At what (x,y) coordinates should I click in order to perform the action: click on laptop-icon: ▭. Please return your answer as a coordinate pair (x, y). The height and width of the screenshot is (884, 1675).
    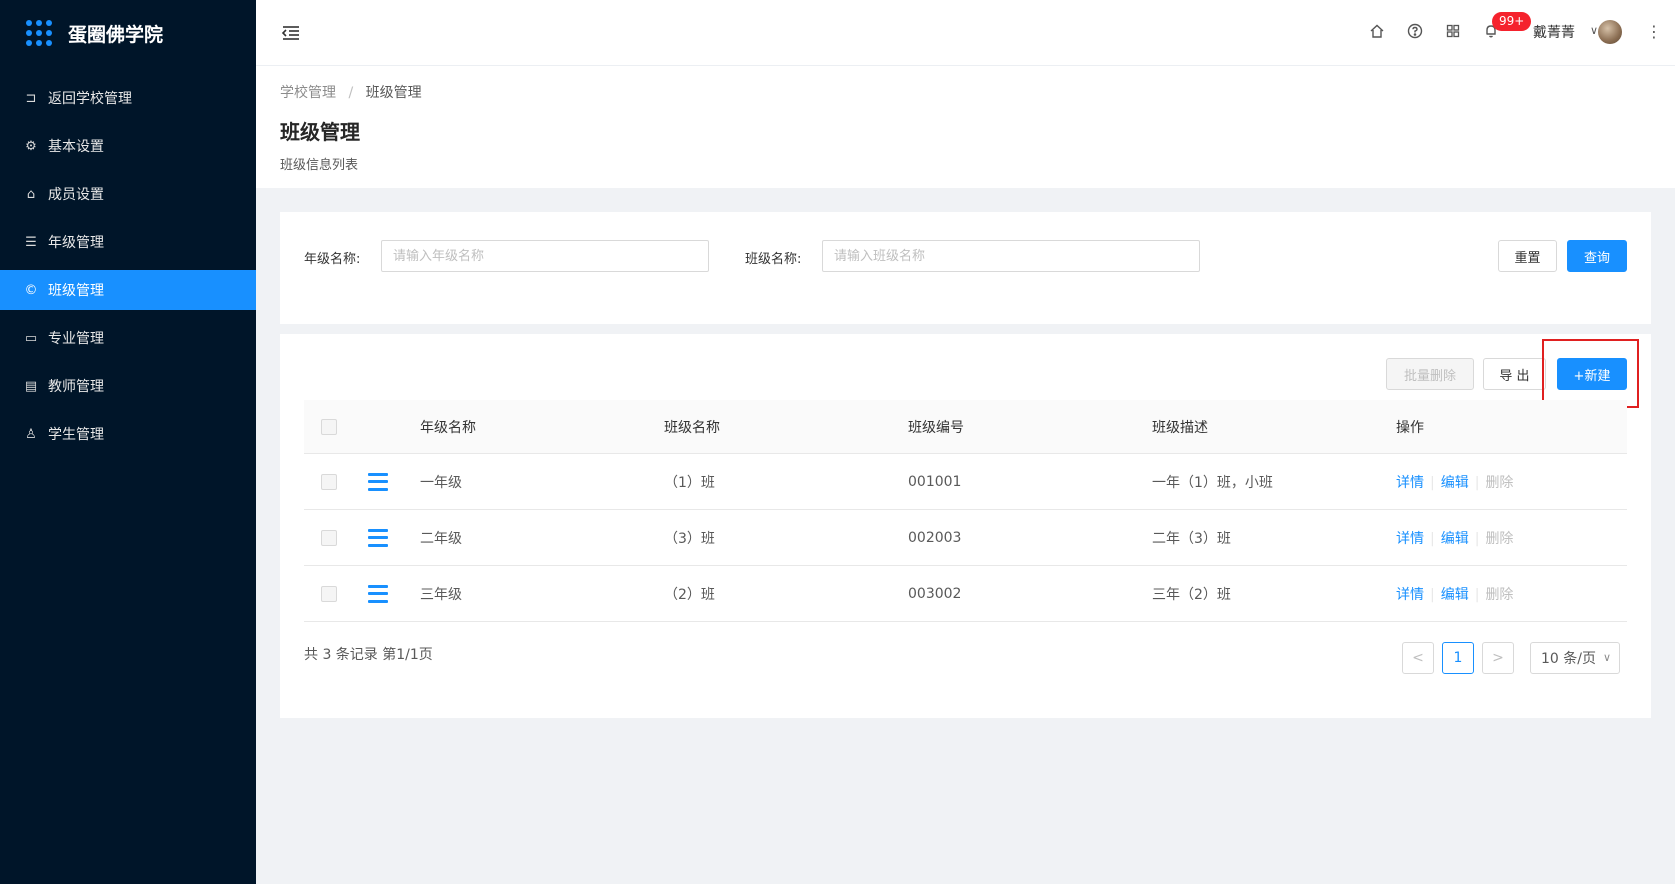
    Looking at the image, I should click on (31, 338).